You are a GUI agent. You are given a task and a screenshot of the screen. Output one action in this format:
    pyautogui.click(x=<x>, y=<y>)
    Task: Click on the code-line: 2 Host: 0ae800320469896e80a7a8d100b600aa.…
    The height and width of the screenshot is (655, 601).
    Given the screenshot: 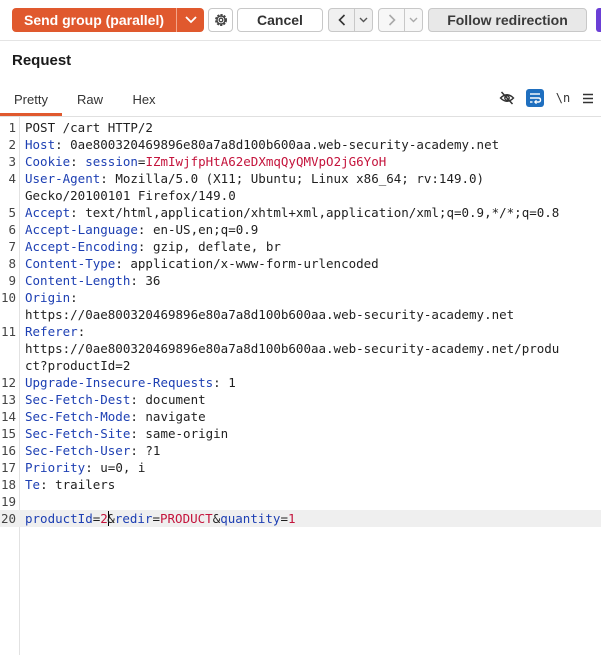 What is the action you would take?
    pyautogui.click(x=300, y=144)
    